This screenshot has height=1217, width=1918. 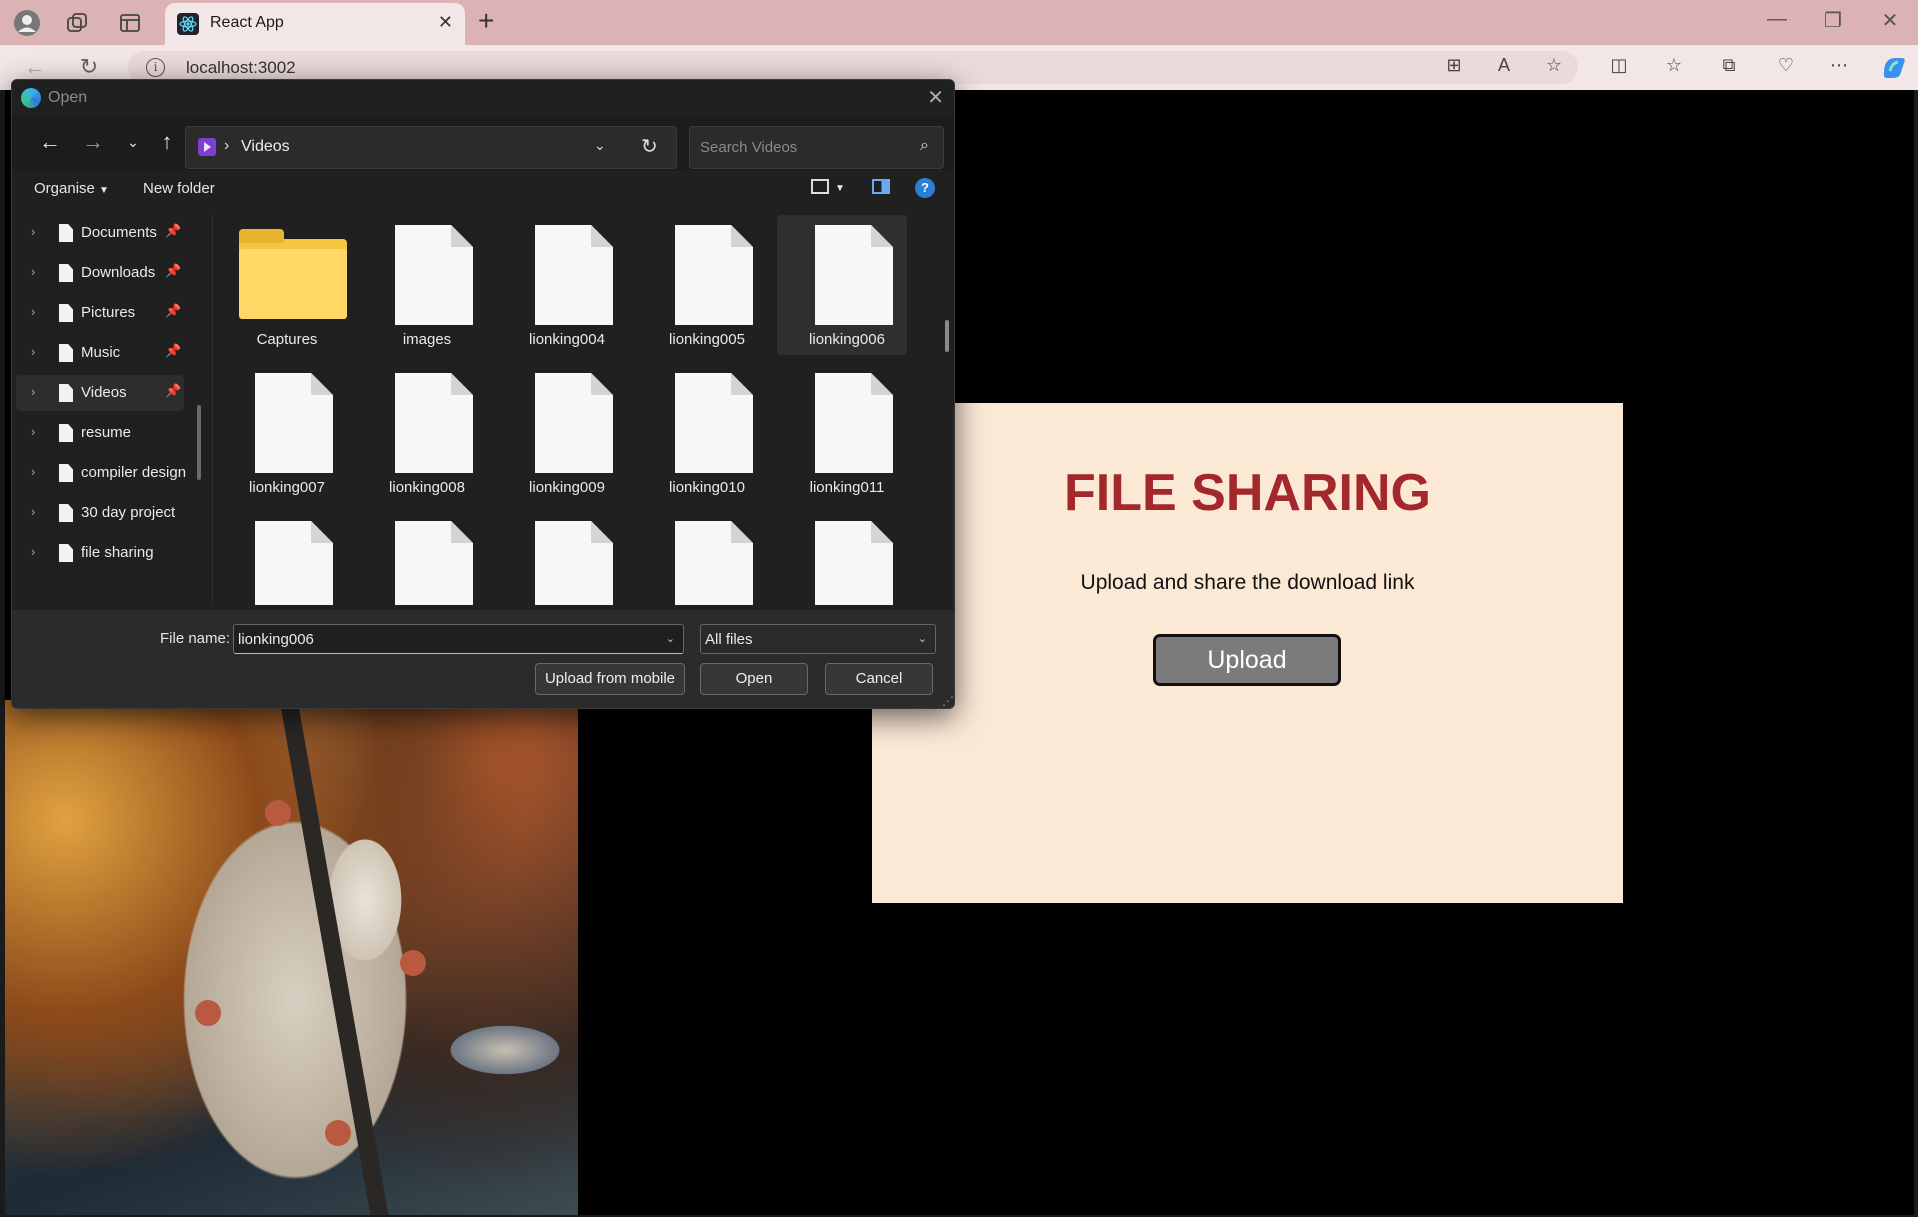 I want to click on breadcrumb-location: Videos, so click(x=265, y=147).